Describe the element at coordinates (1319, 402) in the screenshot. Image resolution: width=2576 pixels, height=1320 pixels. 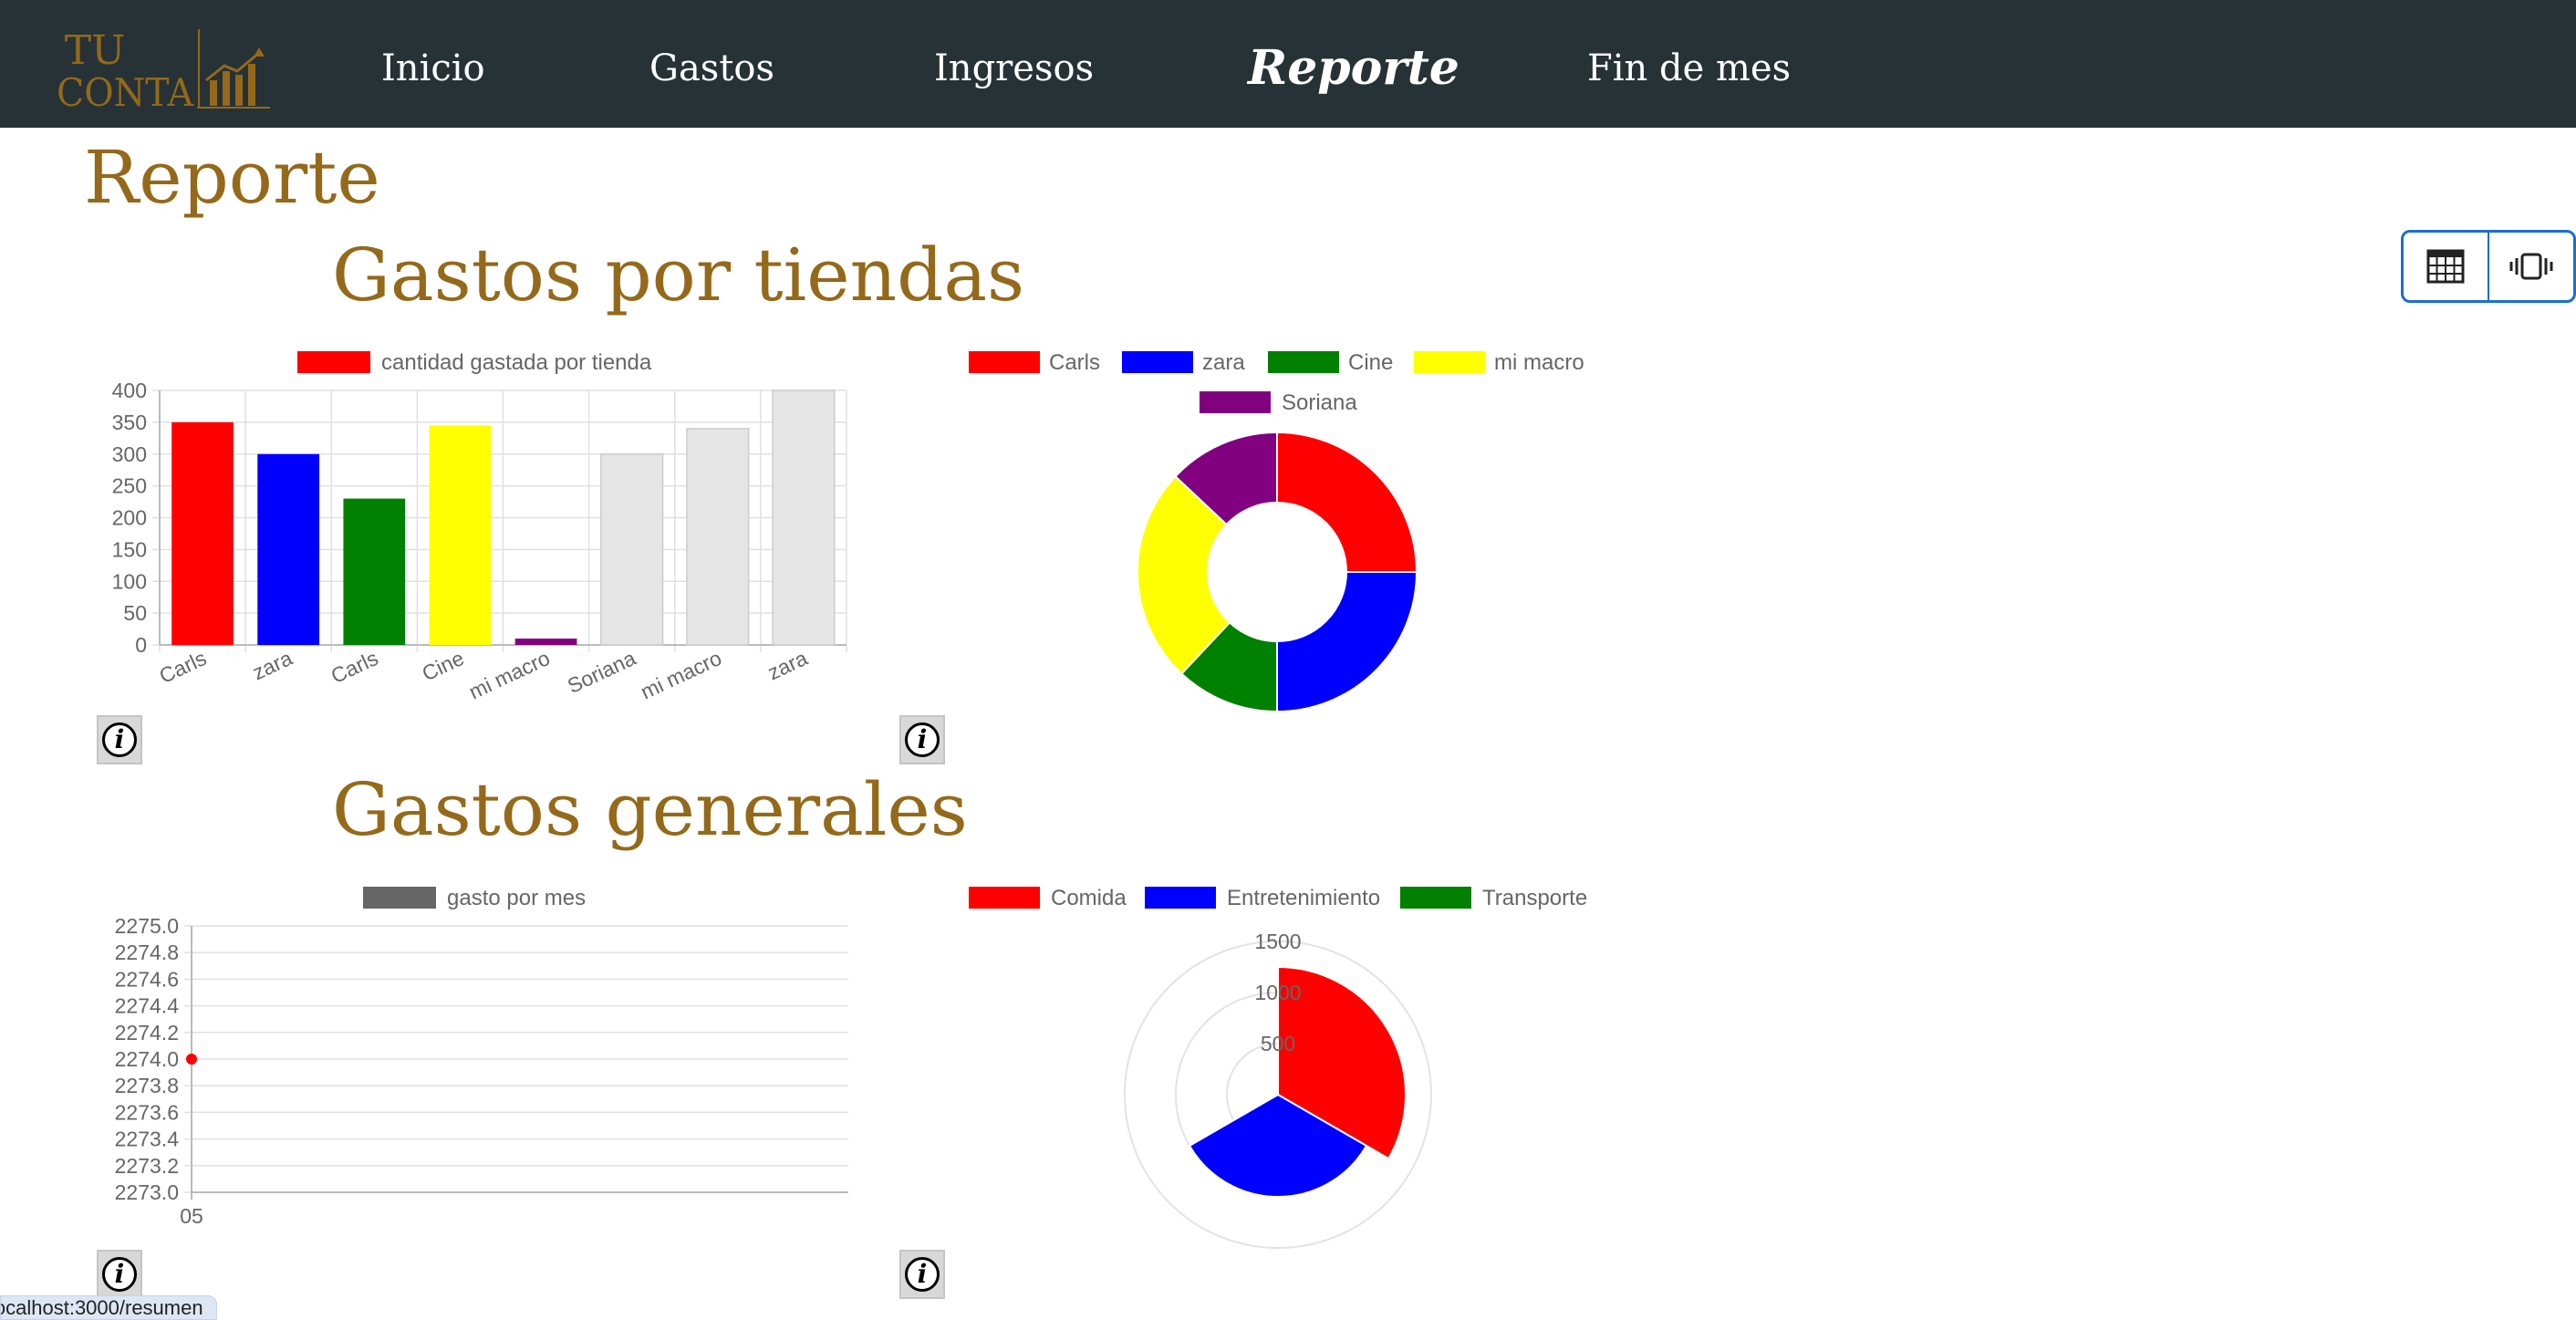
I see `legend-label: Soriana` at that location.